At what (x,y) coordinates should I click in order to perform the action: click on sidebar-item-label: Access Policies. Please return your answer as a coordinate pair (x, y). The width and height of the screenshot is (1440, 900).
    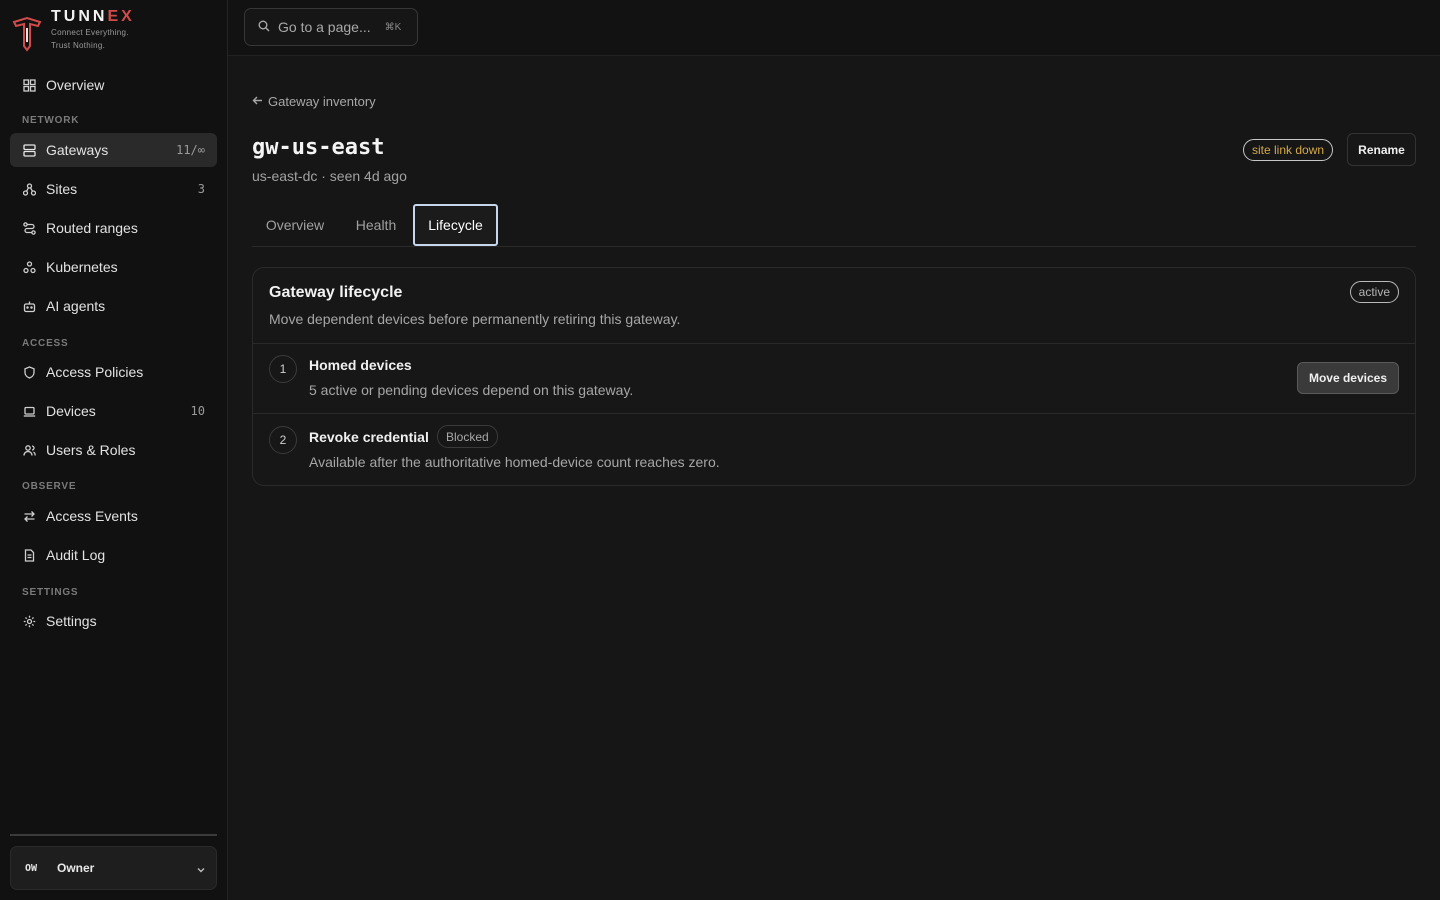
    Looking at the image, I should click on (95, 372).